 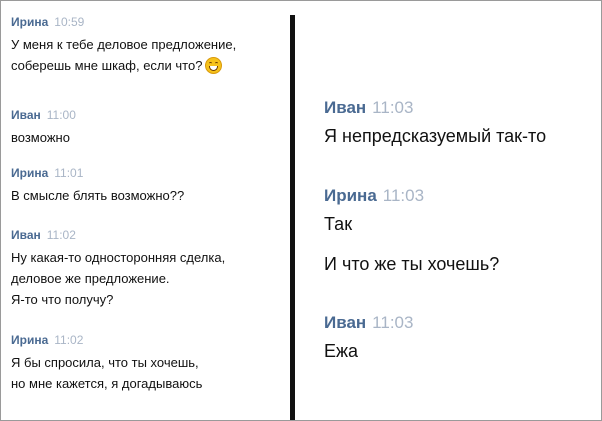 What do you see at coordinates (118, 257) in the screenshot?
I see `message-line: Ну какая-то односторонняя сделка,` at bounding box center [118, 257].